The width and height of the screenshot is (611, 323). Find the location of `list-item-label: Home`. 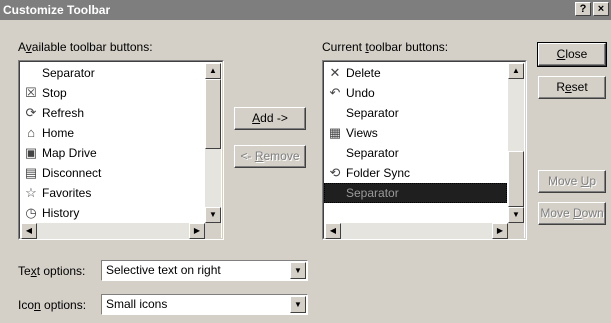

list-item-label: Home is located at coordinates (58, 133).